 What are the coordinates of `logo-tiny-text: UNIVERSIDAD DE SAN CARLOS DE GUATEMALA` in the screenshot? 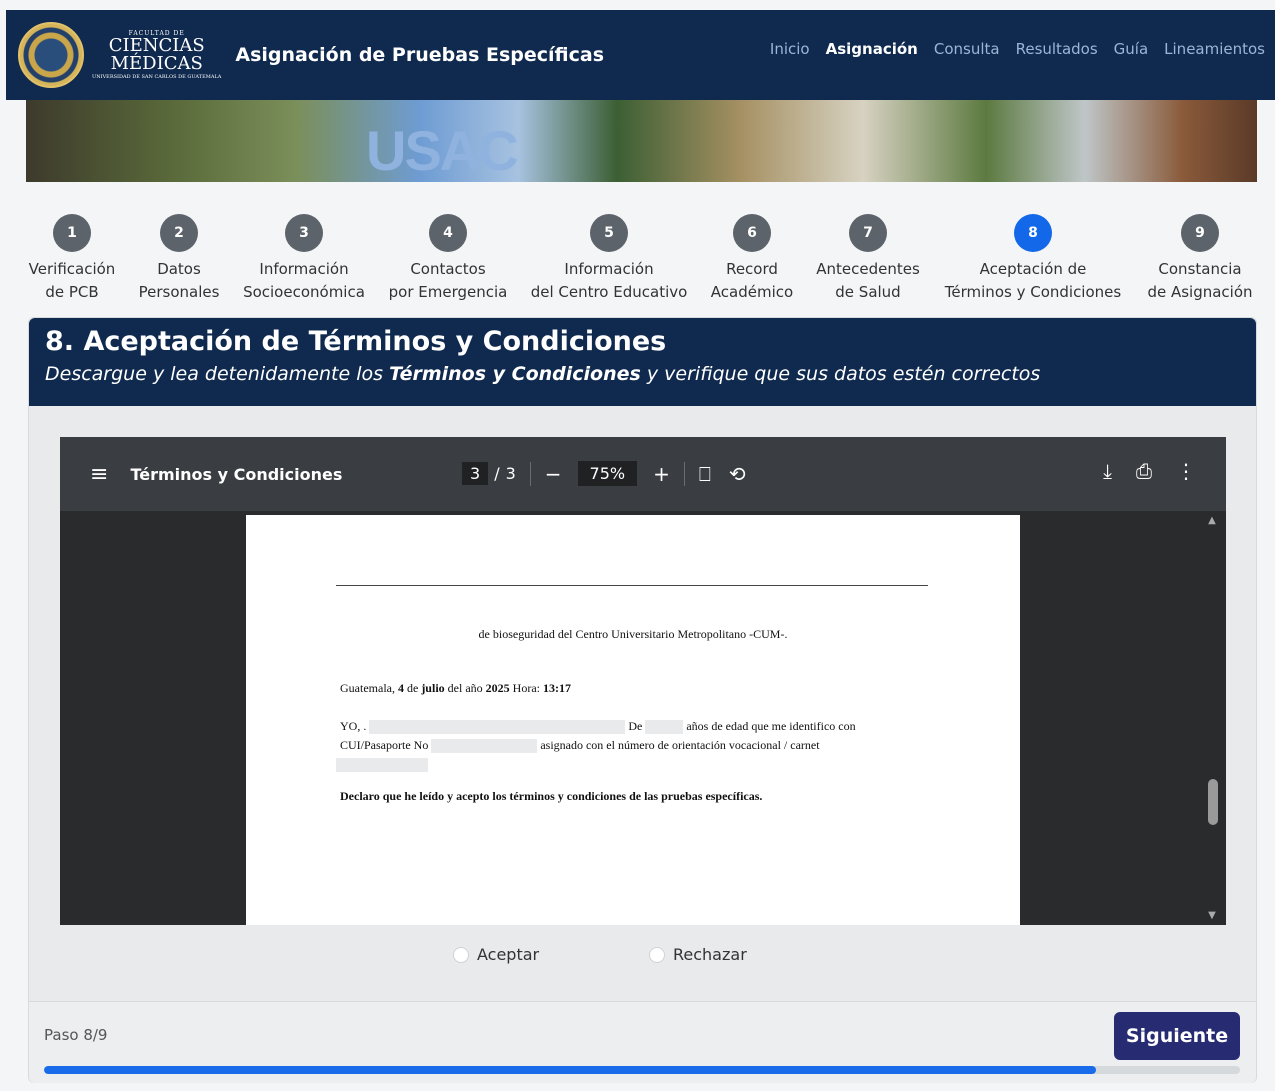 It's located at (157, 76).